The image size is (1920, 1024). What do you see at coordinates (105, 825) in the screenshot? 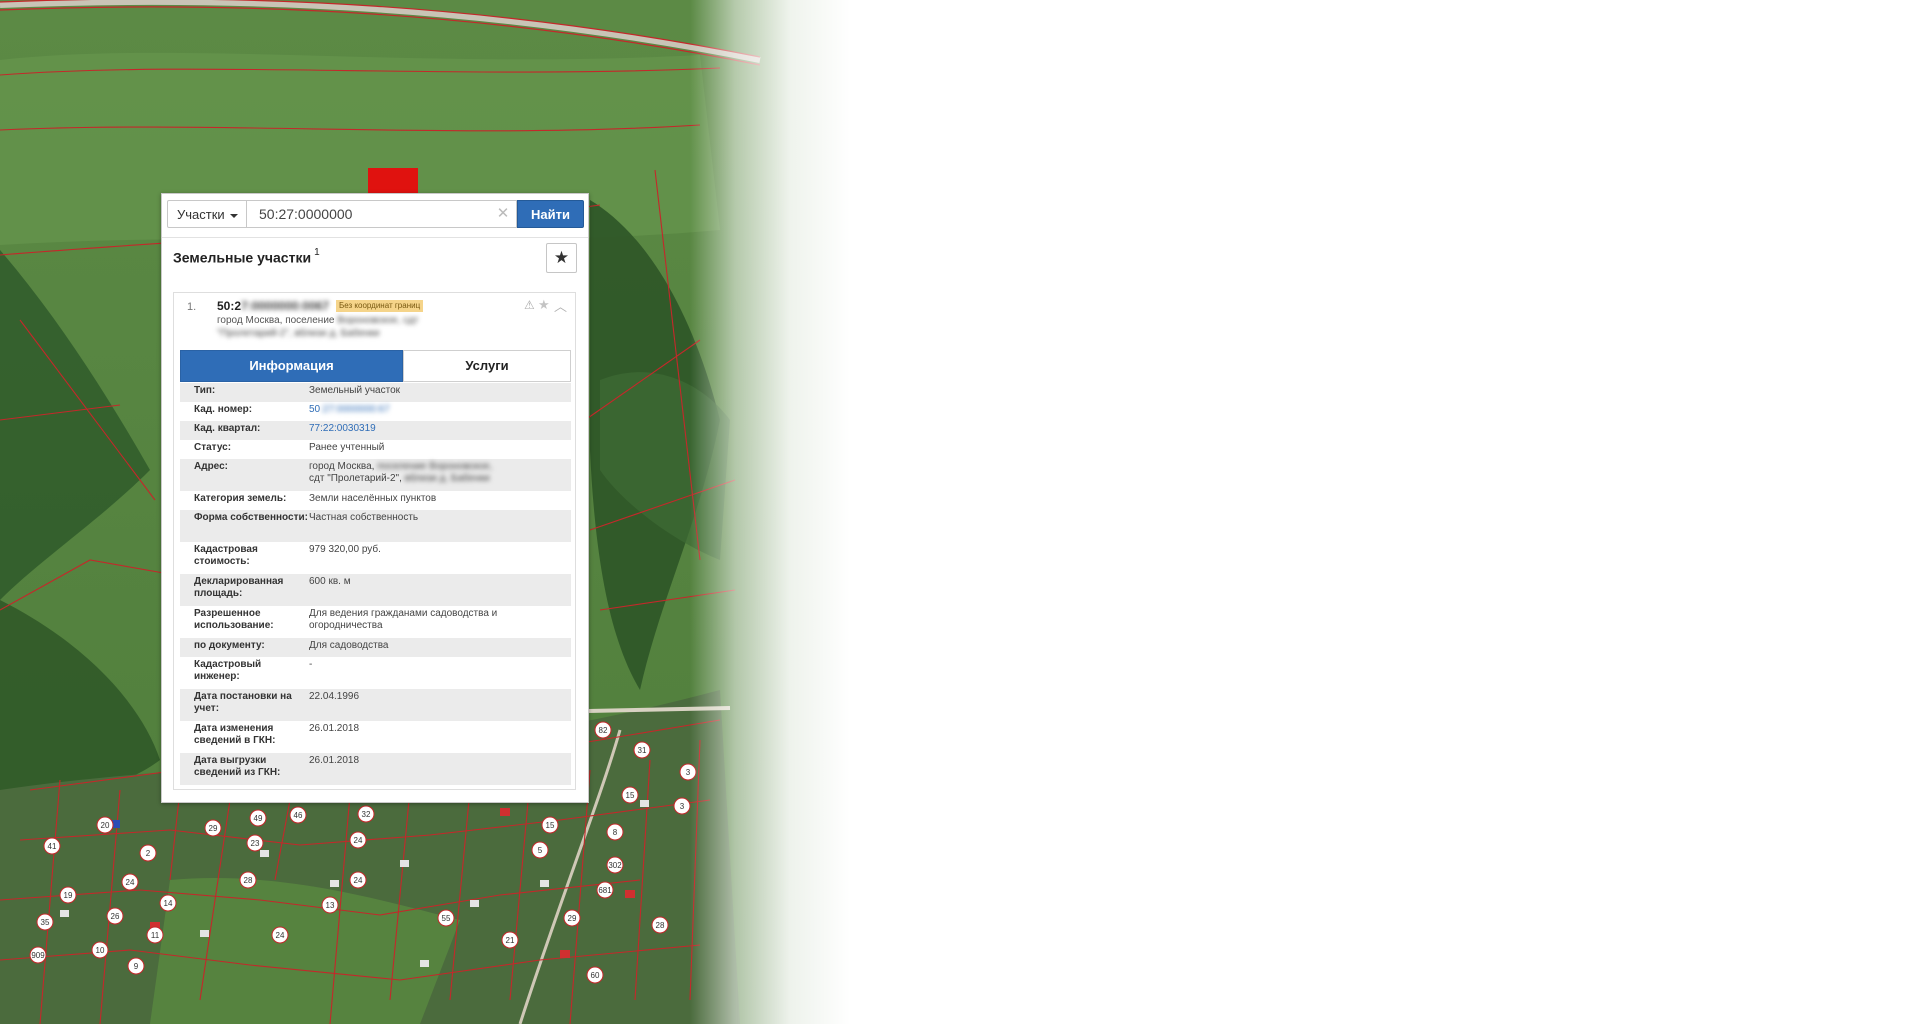
I see `plot-label: 20` at bounding box center [105, 825].